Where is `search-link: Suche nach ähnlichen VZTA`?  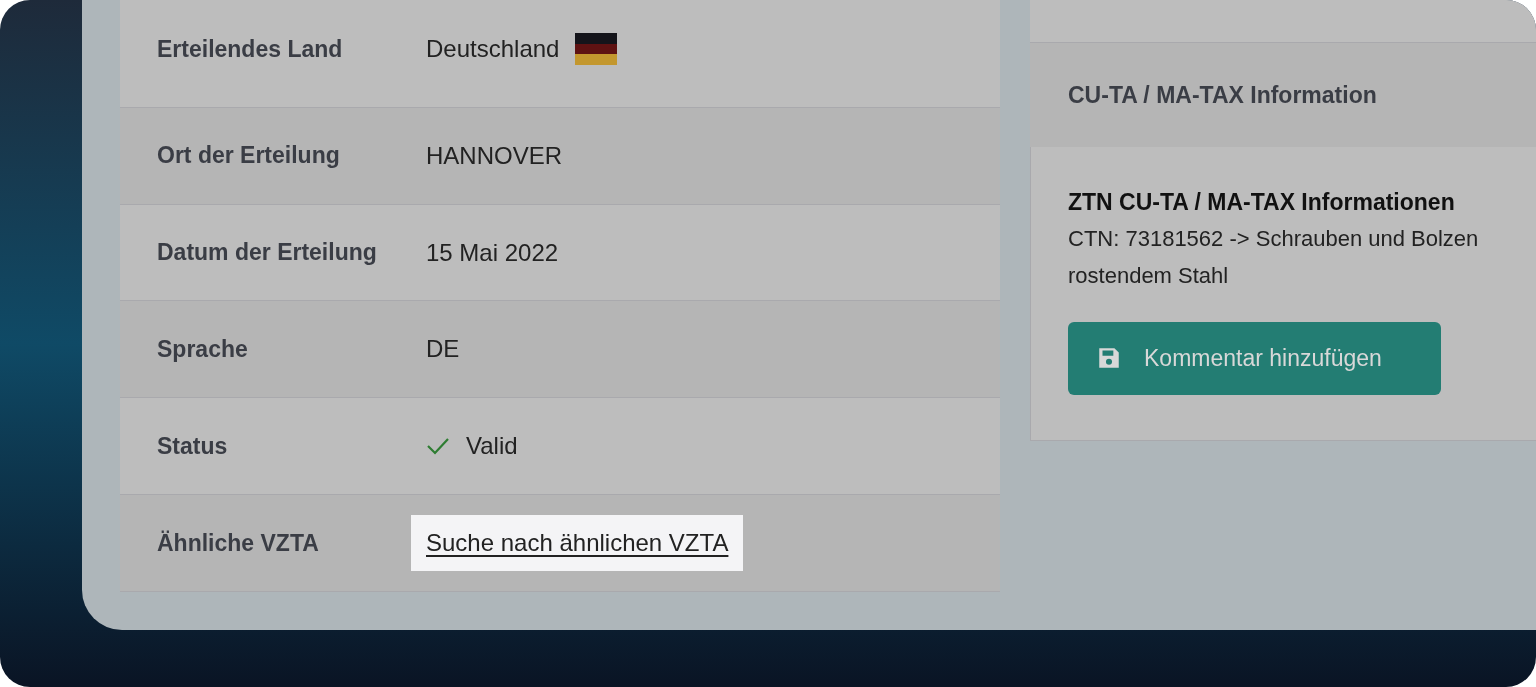 search-link: Suche nach ähnlichen VZTA is located at coordinates (577, 543).